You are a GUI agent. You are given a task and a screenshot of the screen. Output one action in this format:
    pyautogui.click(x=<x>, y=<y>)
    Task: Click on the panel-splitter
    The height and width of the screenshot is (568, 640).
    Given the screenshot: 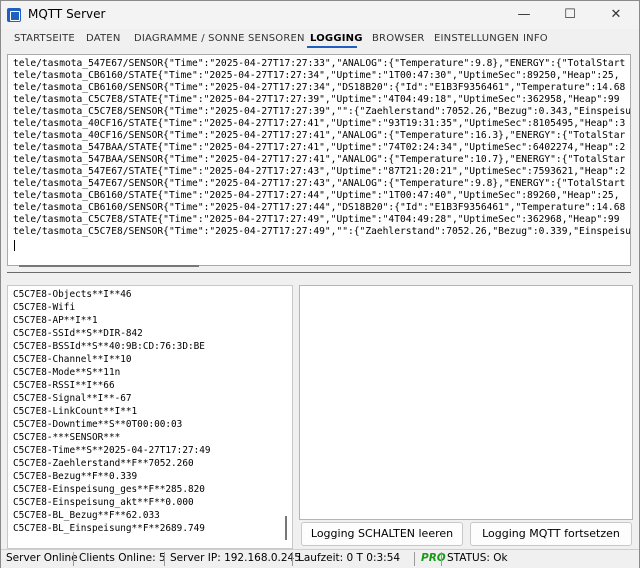 What is the action you would take?
    pyautogui.click(x=319, y=272)
    